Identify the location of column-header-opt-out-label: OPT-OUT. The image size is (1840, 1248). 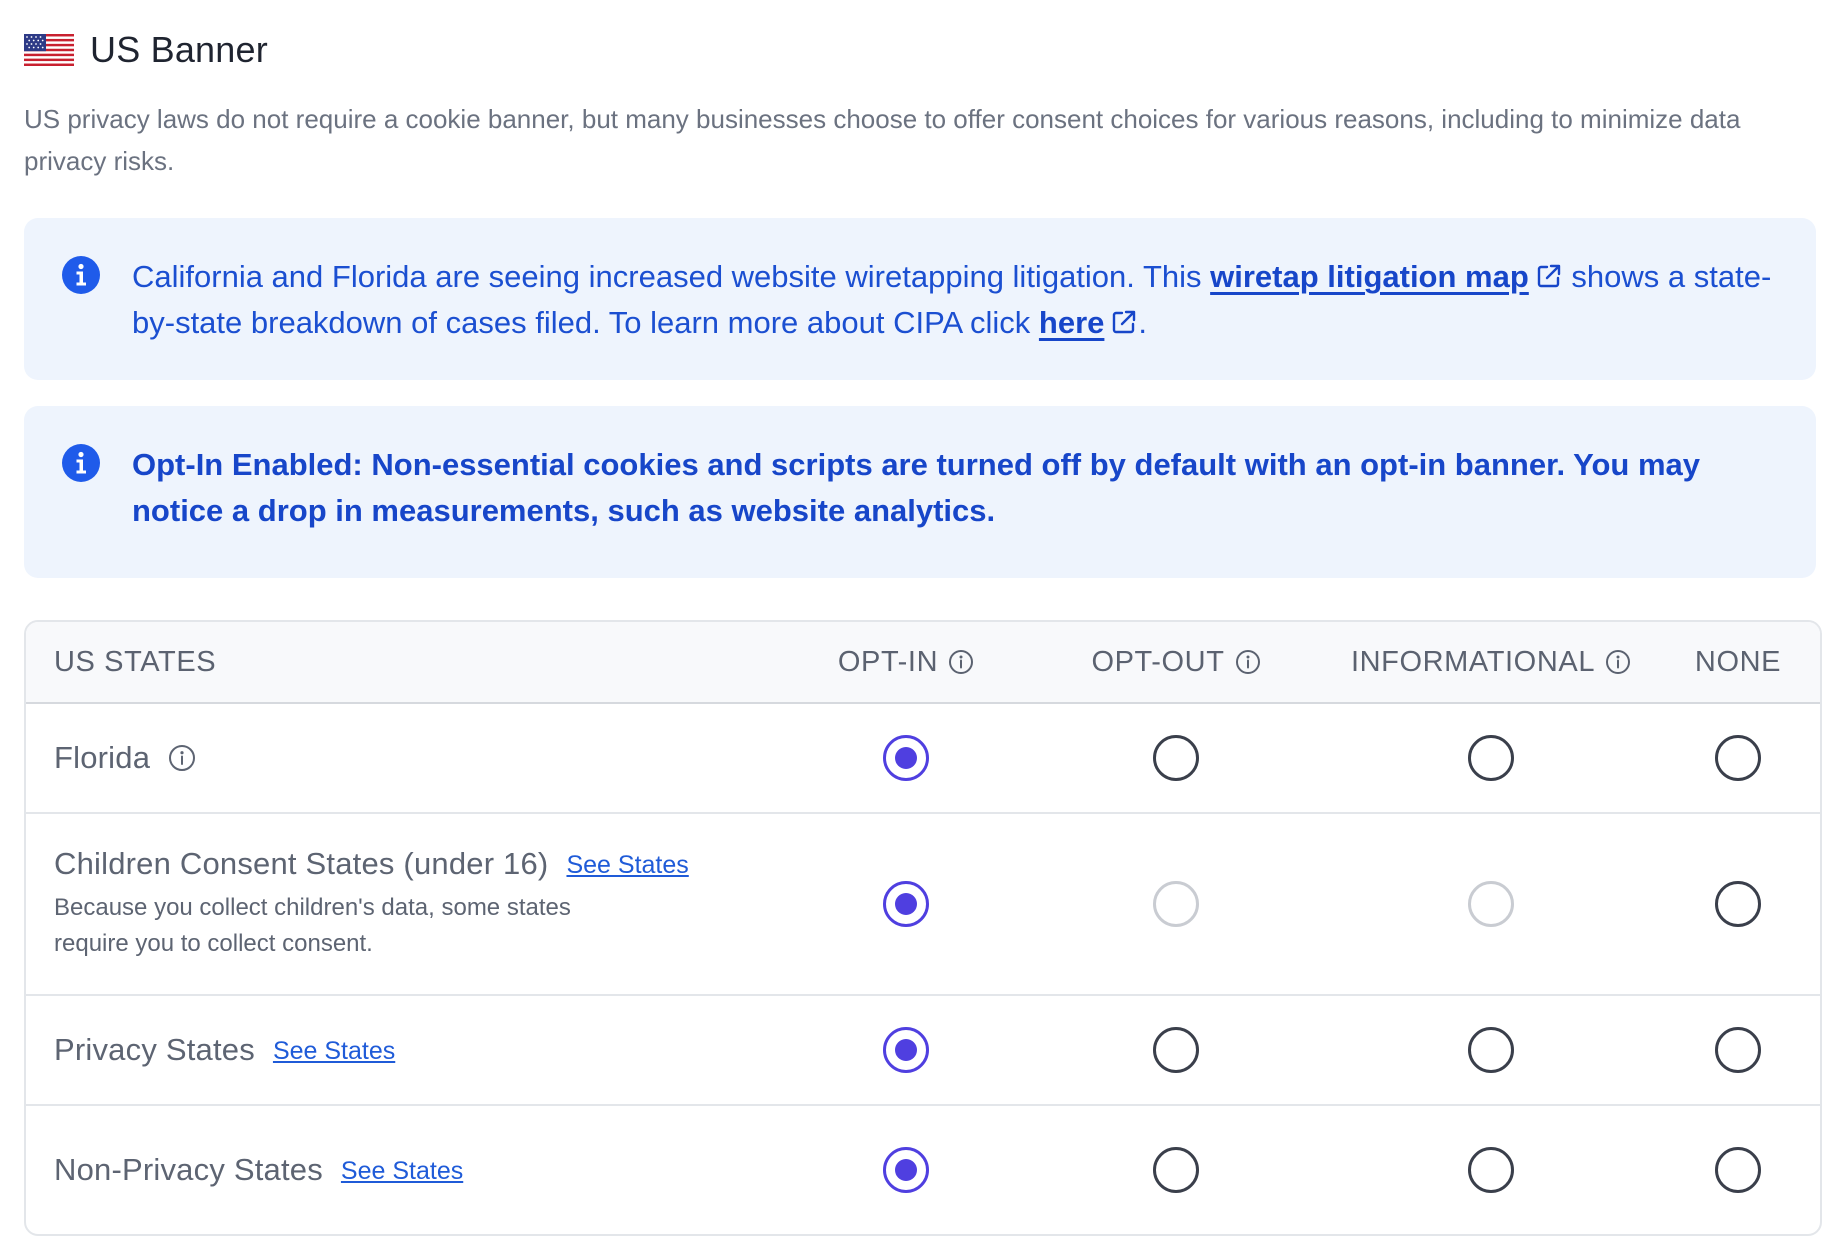
(1158, 661).